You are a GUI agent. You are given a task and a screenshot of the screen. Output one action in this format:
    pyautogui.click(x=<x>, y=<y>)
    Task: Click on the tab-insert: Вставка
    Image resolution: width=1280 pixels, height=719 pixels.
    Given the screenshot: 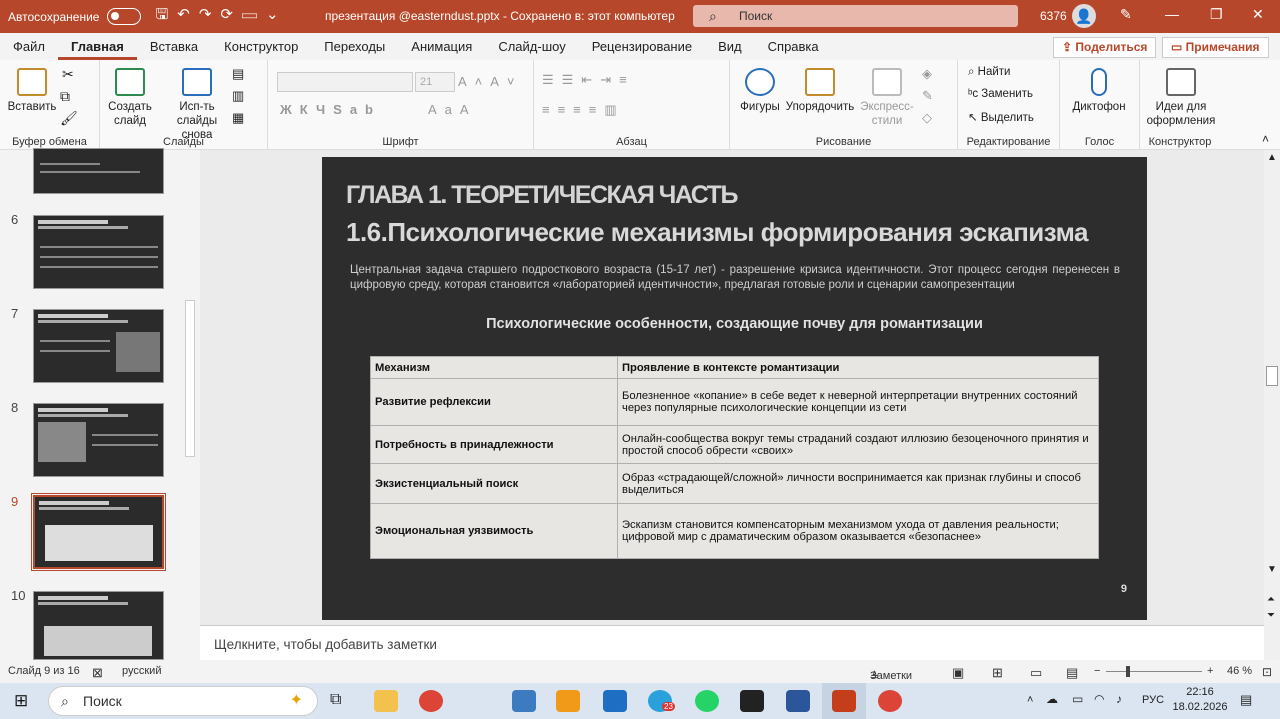 What is the action you would take?
    pyautogui.click(x=174, y=46)
    